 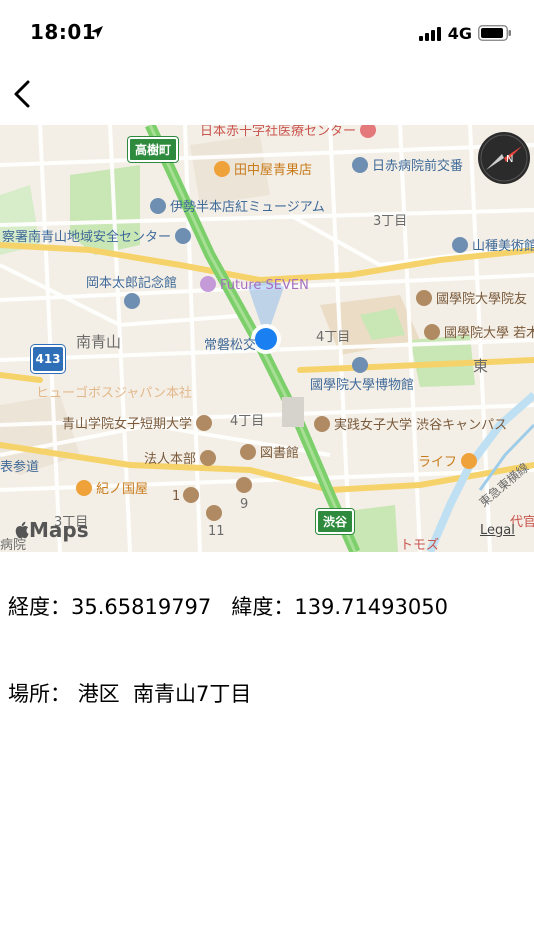 I want to click on aoyama-womens-college-label: 青山学院女子短期大学, so click(x=139, y=424).